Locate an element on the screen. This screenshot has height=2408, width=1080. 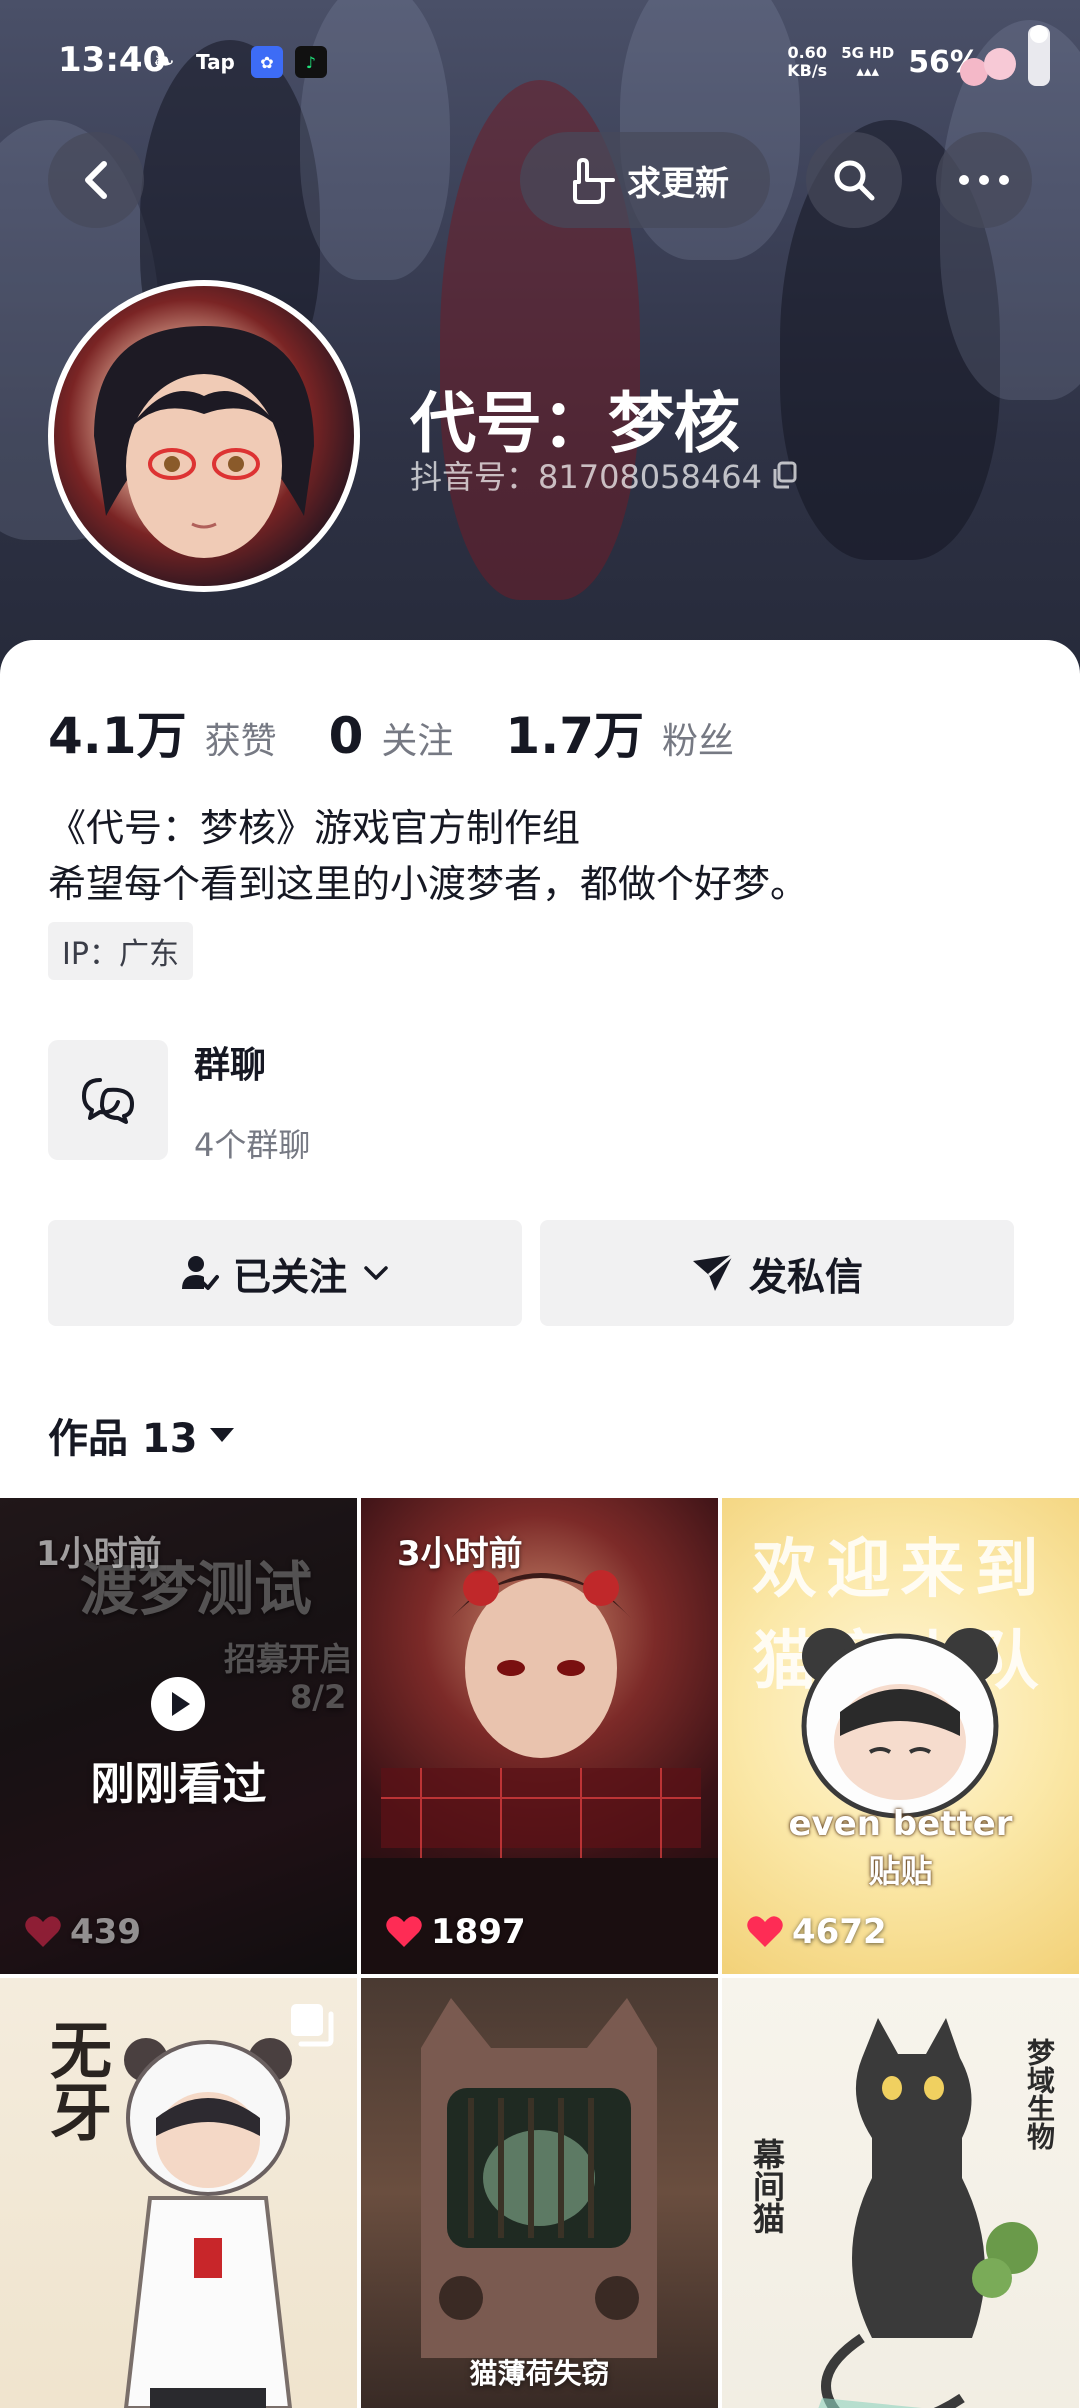
signal-indicator: 5G HD ▴▴▴ is located at coordinates (867, 62).